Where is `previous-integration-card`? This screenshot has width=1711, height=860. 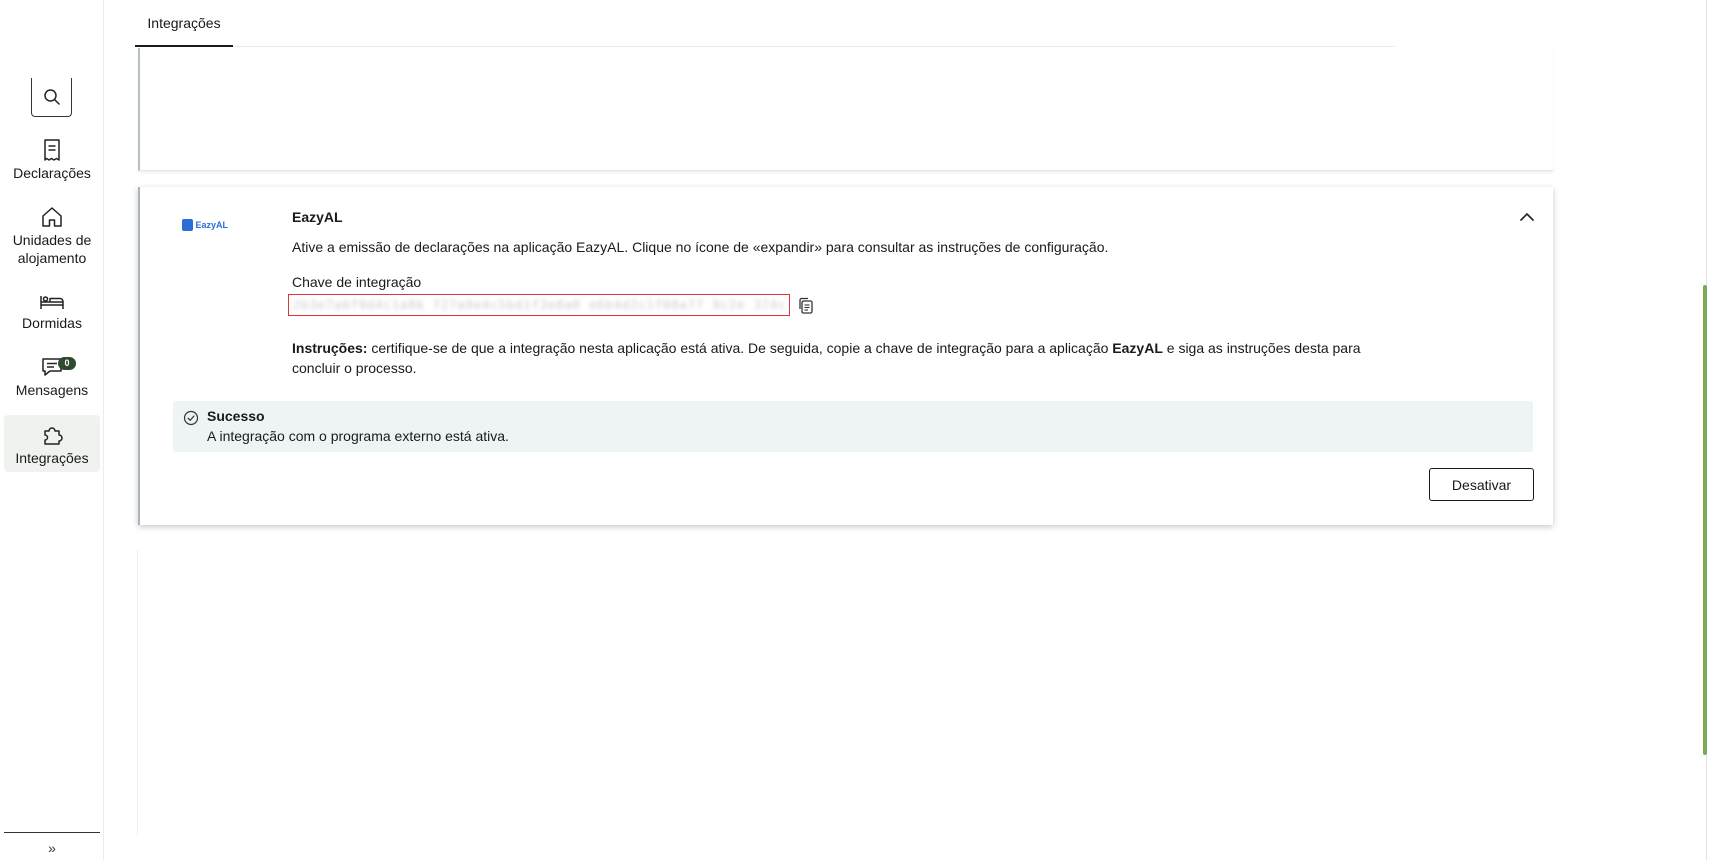 previous-integration-card is located at coordinates (845, 109).